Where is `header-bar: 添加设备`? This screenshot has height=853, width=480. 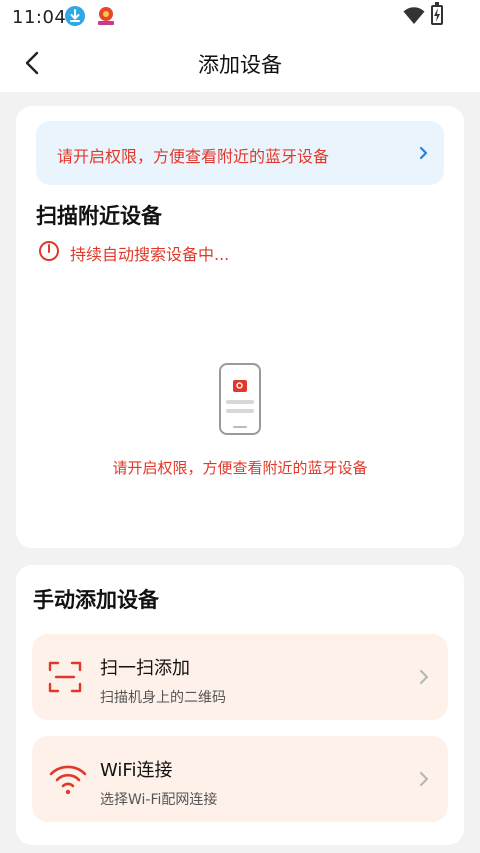 header-bar: 添加设备 is located at coordinates (240, 63).